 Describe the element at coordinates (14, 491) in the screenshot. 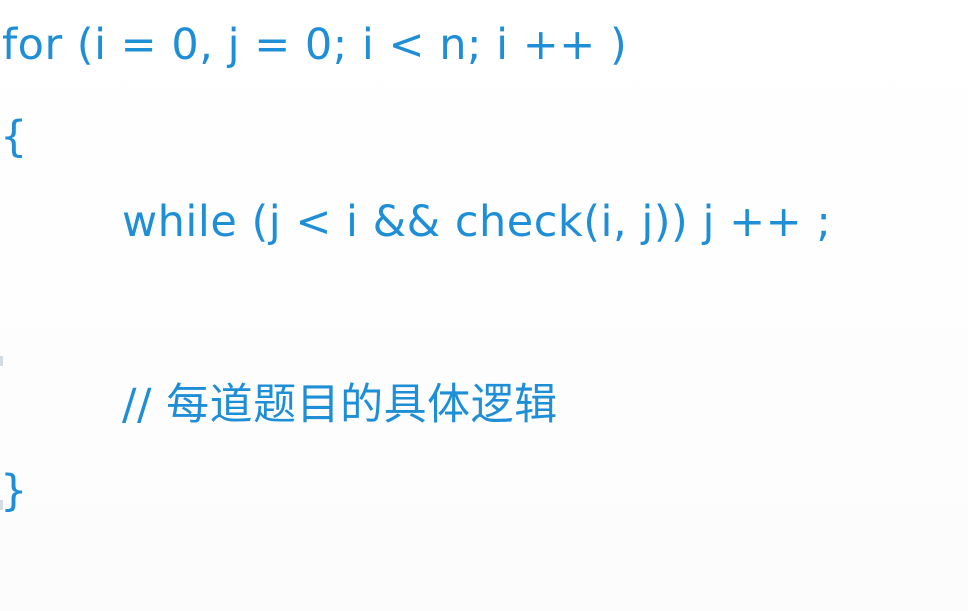

I see `code-line-close-brace: }` at that location.